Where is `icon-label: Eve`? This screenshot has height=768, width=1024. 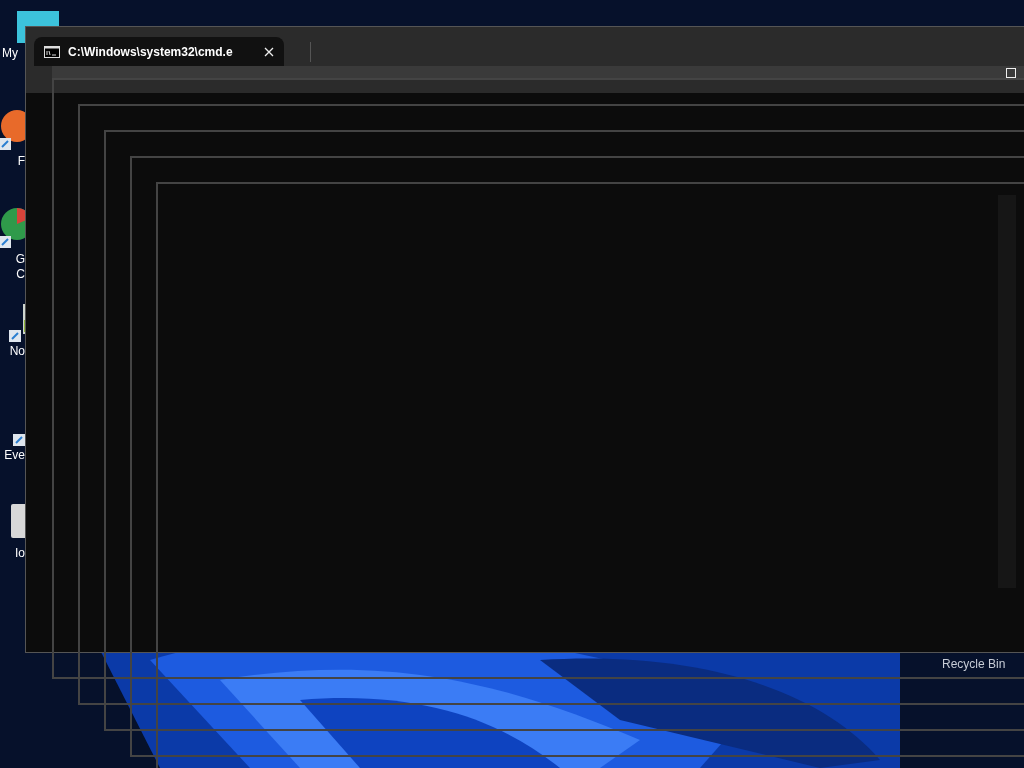 icon-label: Eve is located at coordinates (14, 455).